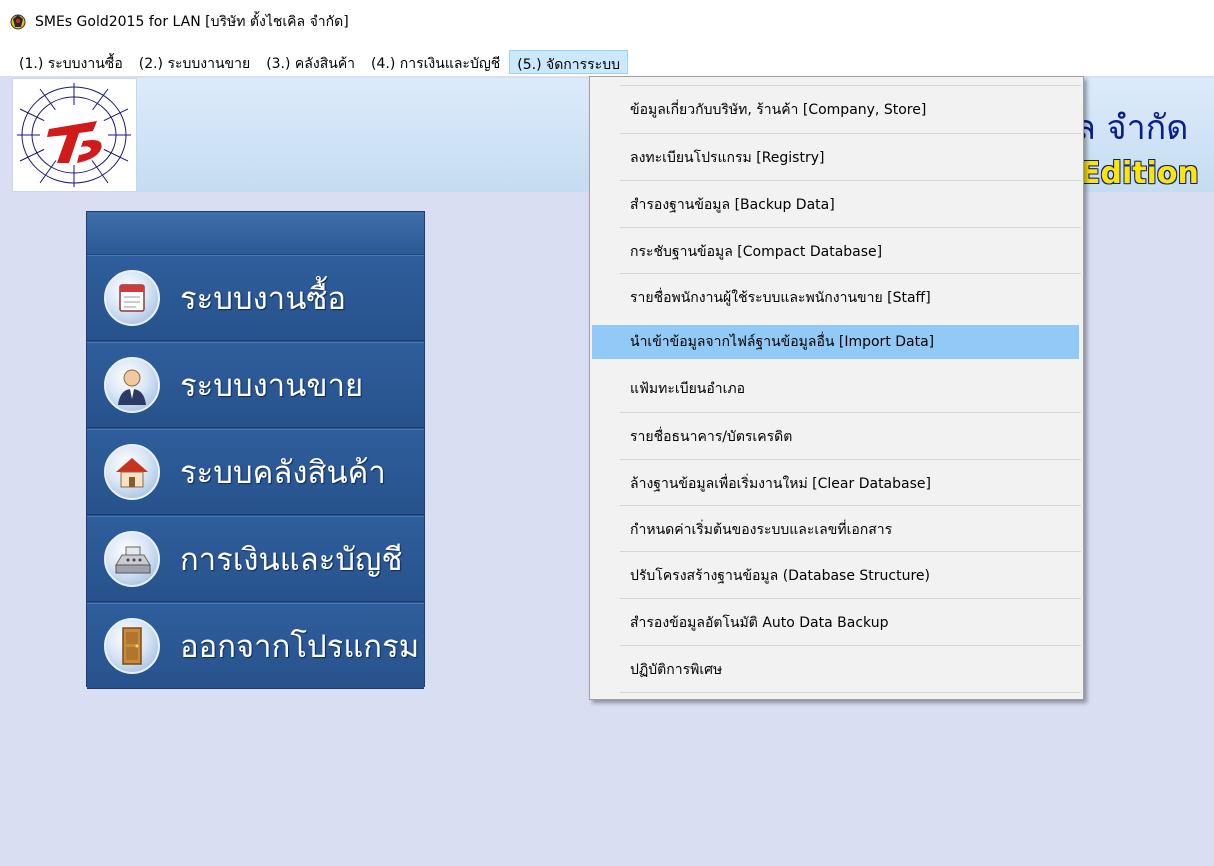  I want to click on nav-item-sales: ระบบงานขาย, so click(255, 385).